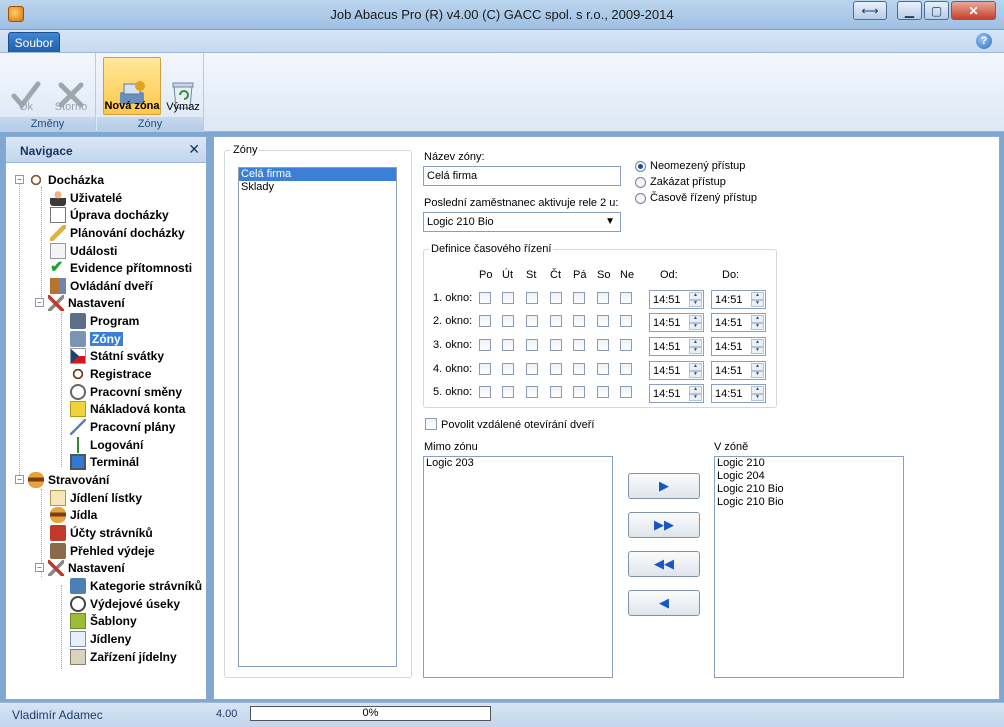 The width and height of the screenshot is (1004, 727). What do you see at coordinates (522, 176) in the screenshot?
I see `zone-name-input: Celá firma` at bounding box center [522, 176].